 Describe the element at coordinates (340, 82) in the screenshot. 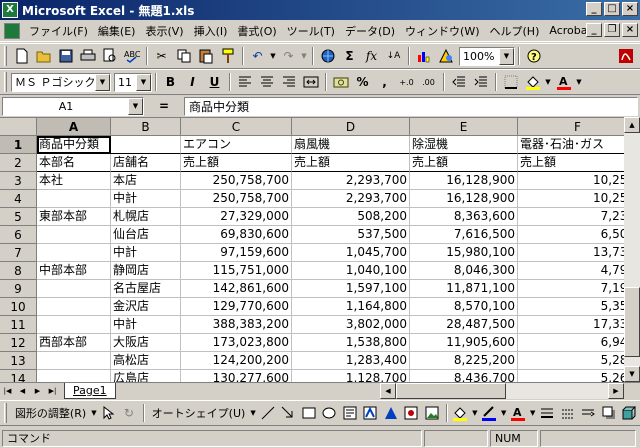

I see `currency-icon` at that location.